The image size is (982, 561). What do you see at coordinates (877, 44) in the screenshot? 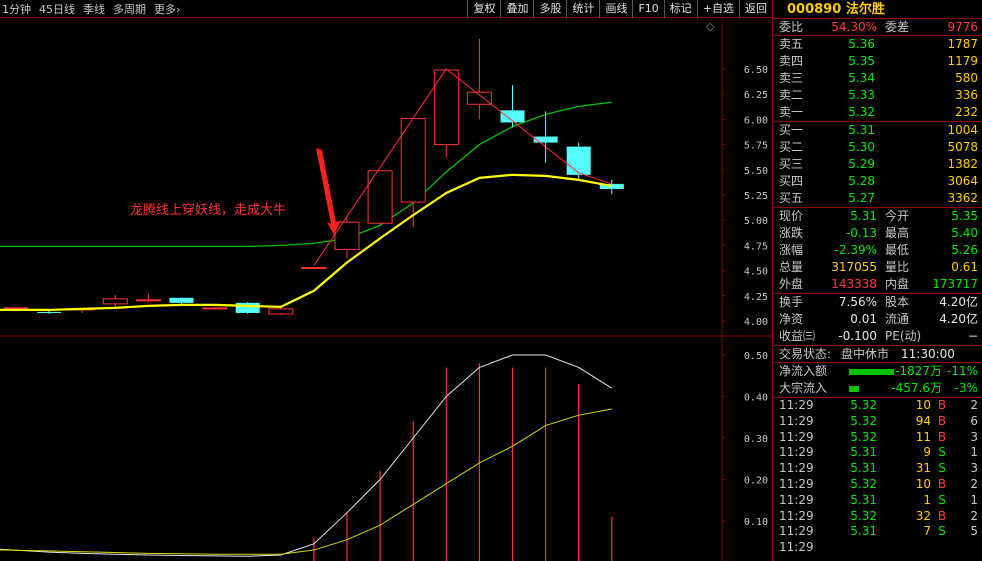
I see `ask-row: 卖五 5.36 1787` at bounding box center [877, 44].